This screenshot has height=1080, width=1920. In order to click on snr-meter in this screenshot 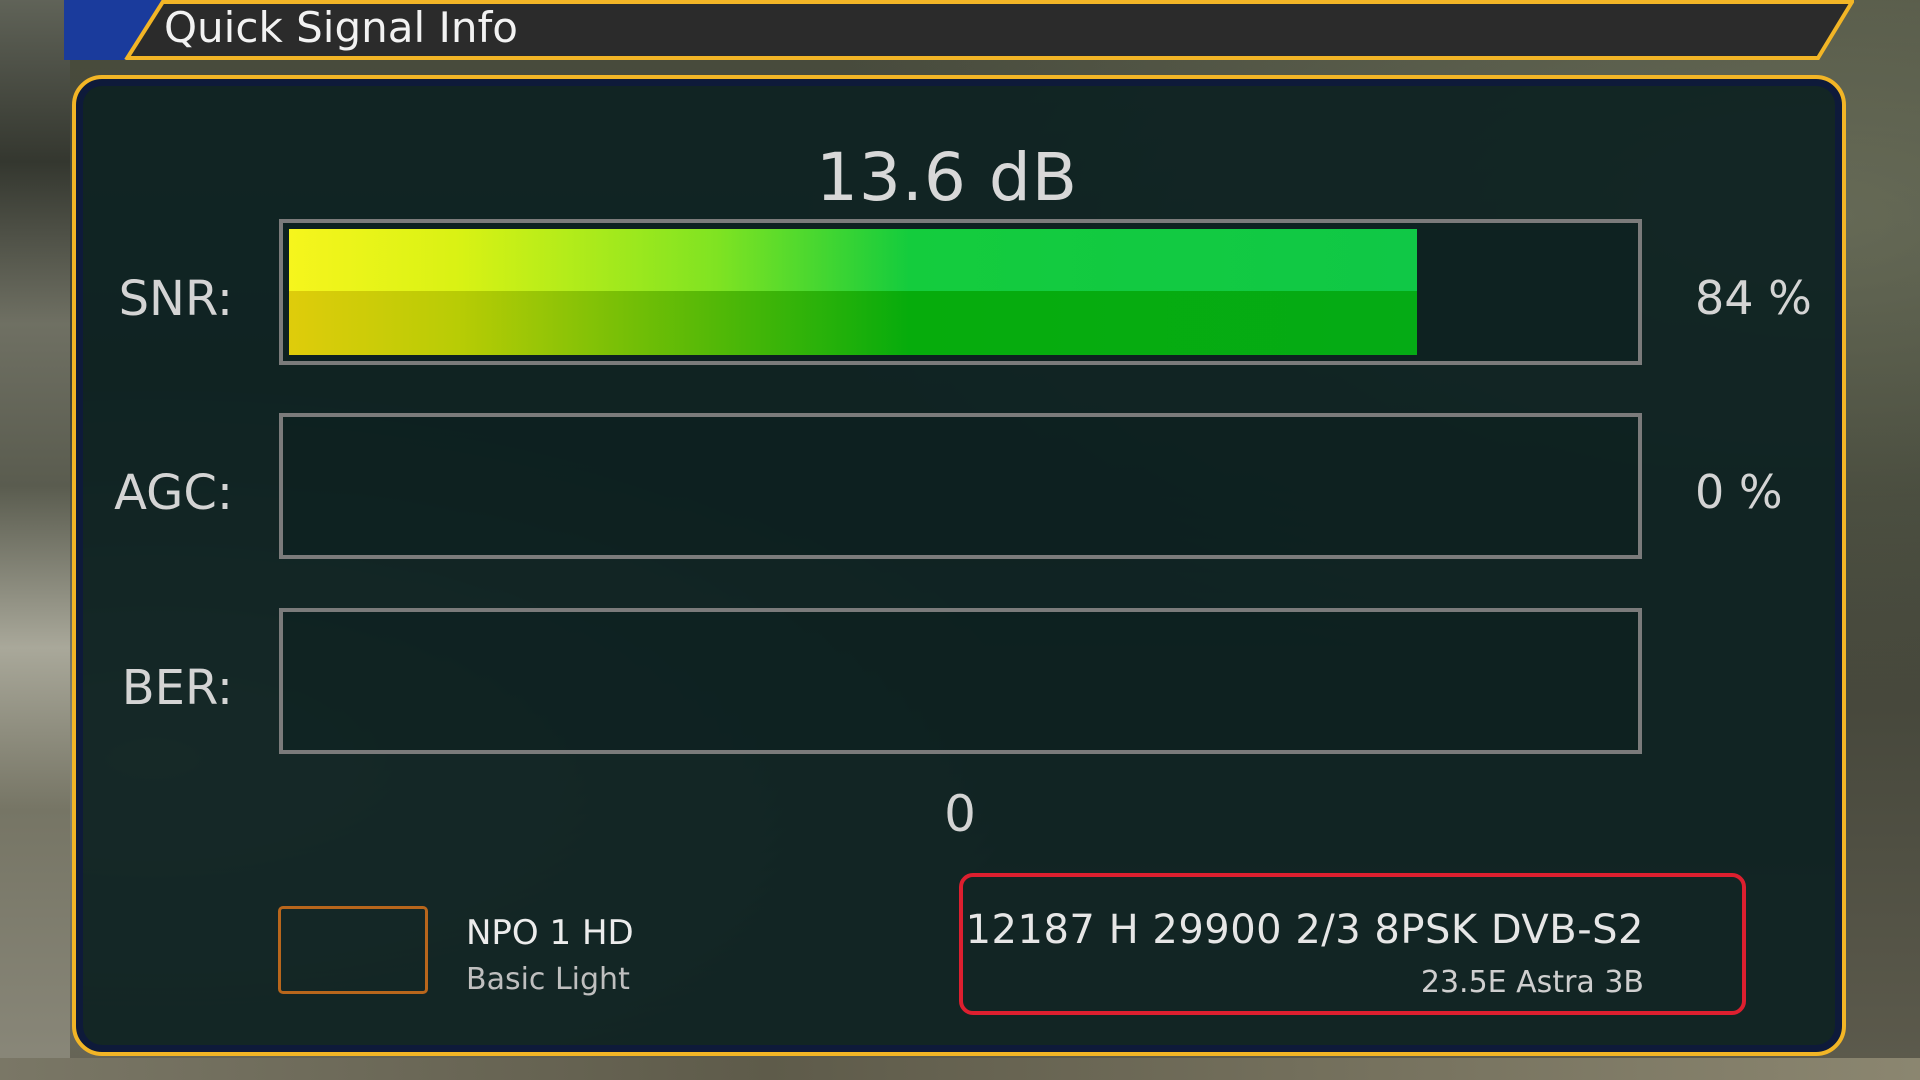, I will do `click(960, 292)`.